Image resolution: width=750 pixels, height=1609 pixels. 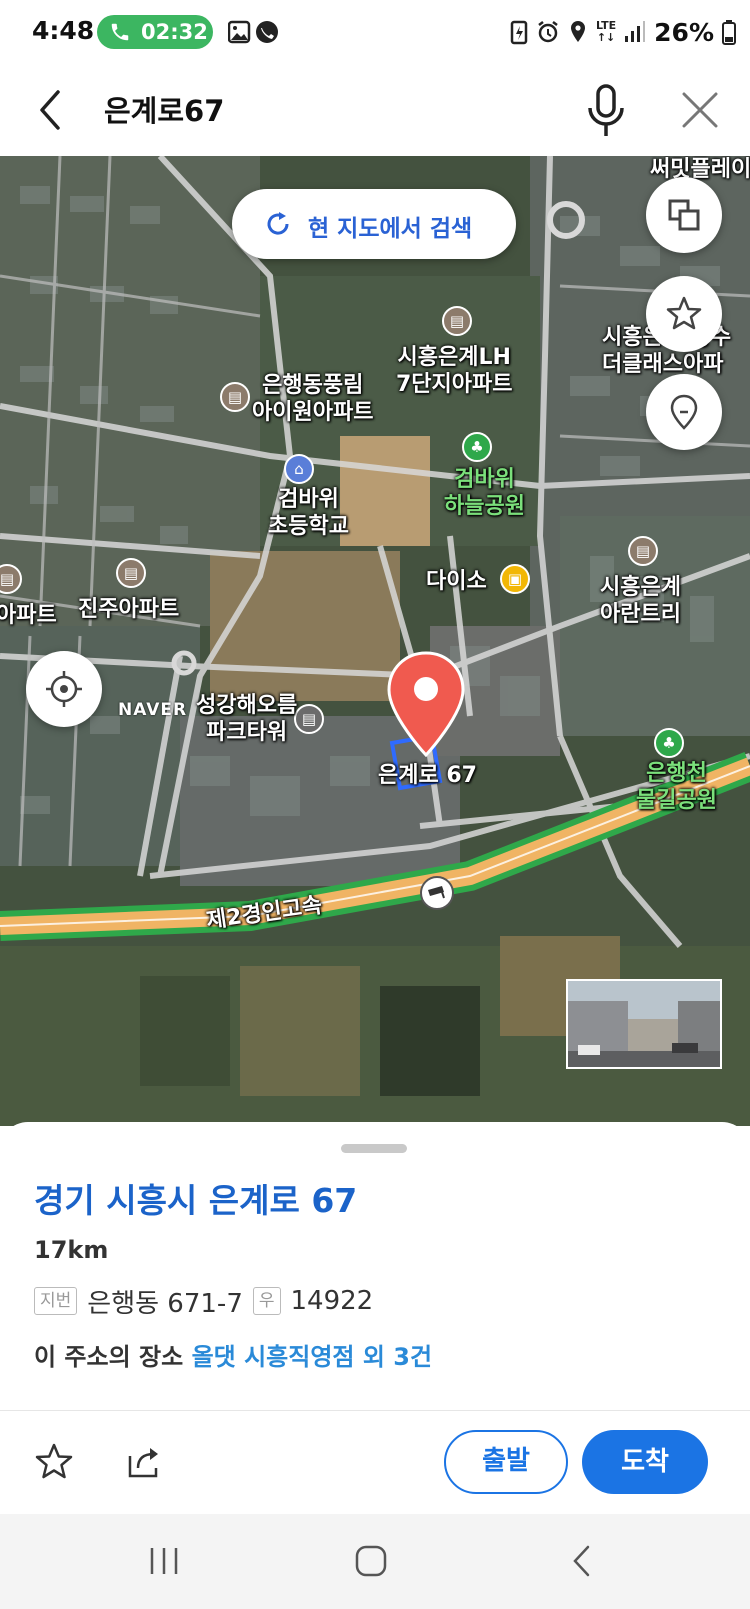 I want to click on battery-saver-icon, so click(x=519, y=32).